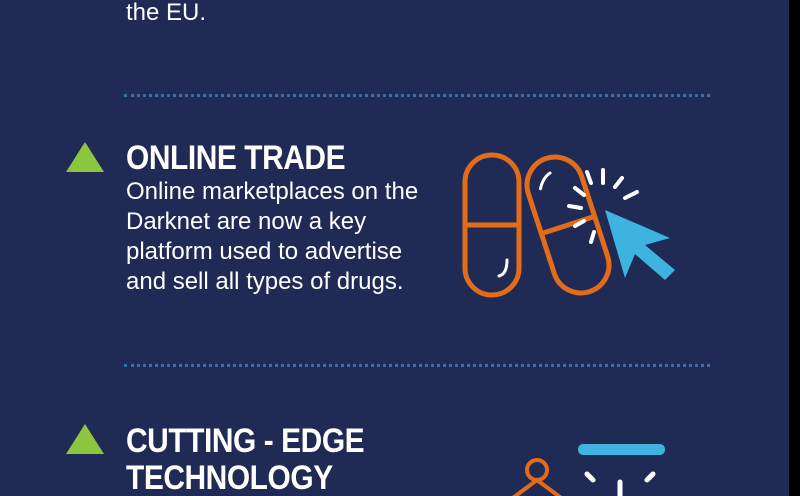  Describe the element at coordinates (570, 227) in the screenshot. I see `pill-capsules-with-cursor-icon` at that location.